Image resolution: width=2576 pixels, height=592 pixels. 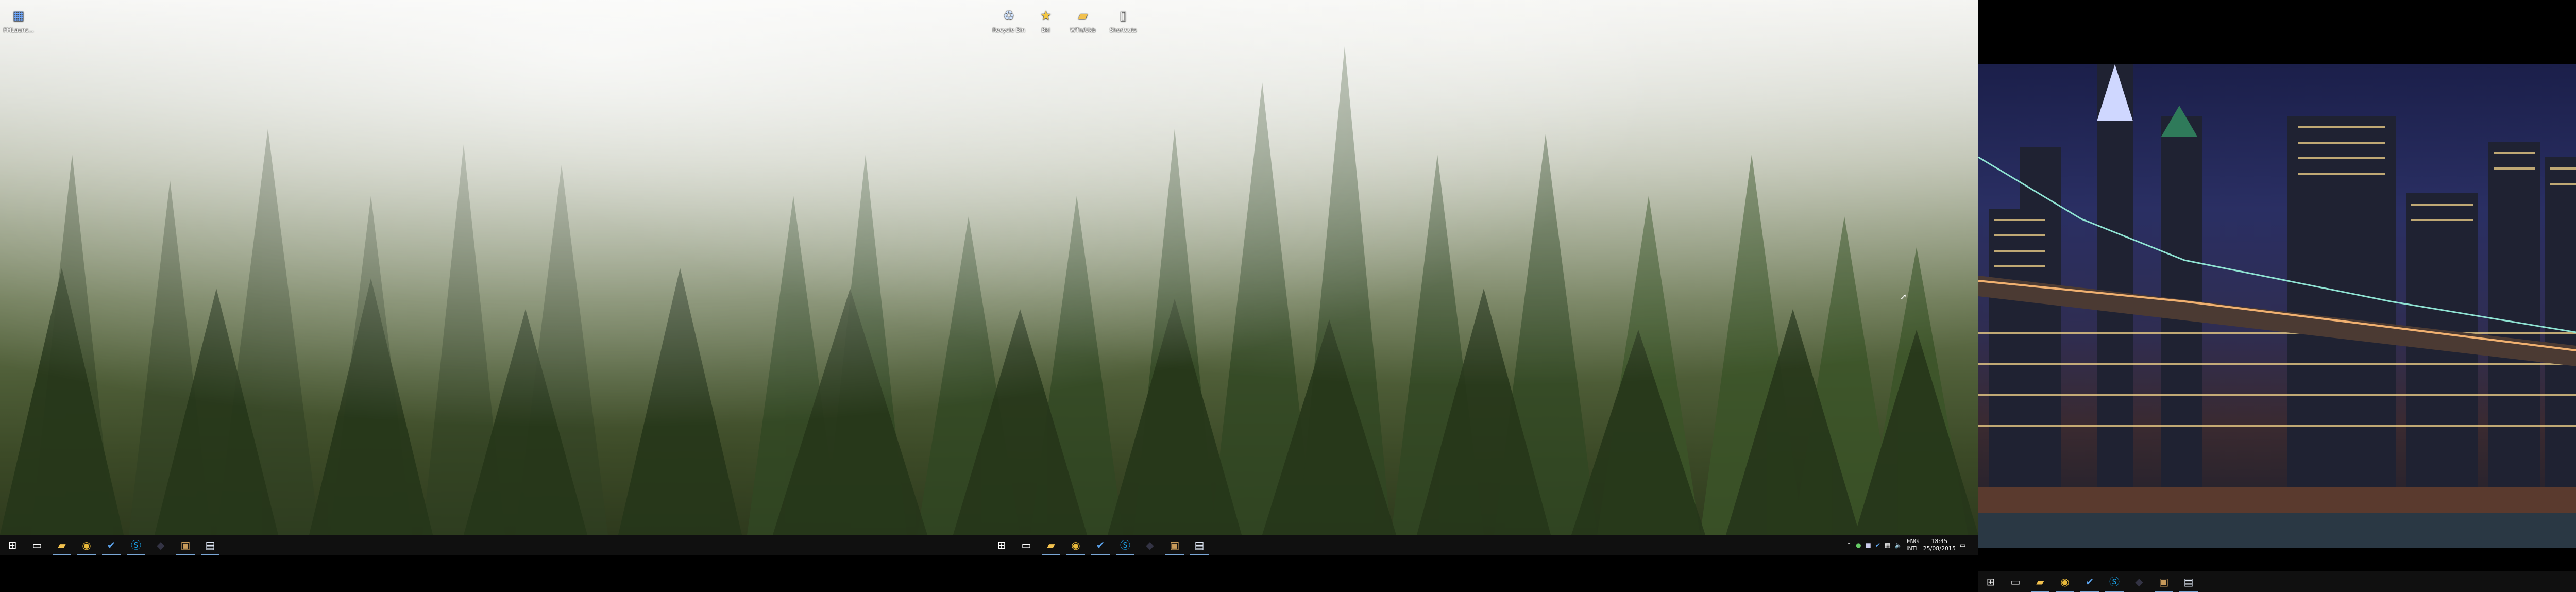 I want to click on desktop-icon-shortcuts: ▯ Shortcuts, so click(x=1123, y=19).